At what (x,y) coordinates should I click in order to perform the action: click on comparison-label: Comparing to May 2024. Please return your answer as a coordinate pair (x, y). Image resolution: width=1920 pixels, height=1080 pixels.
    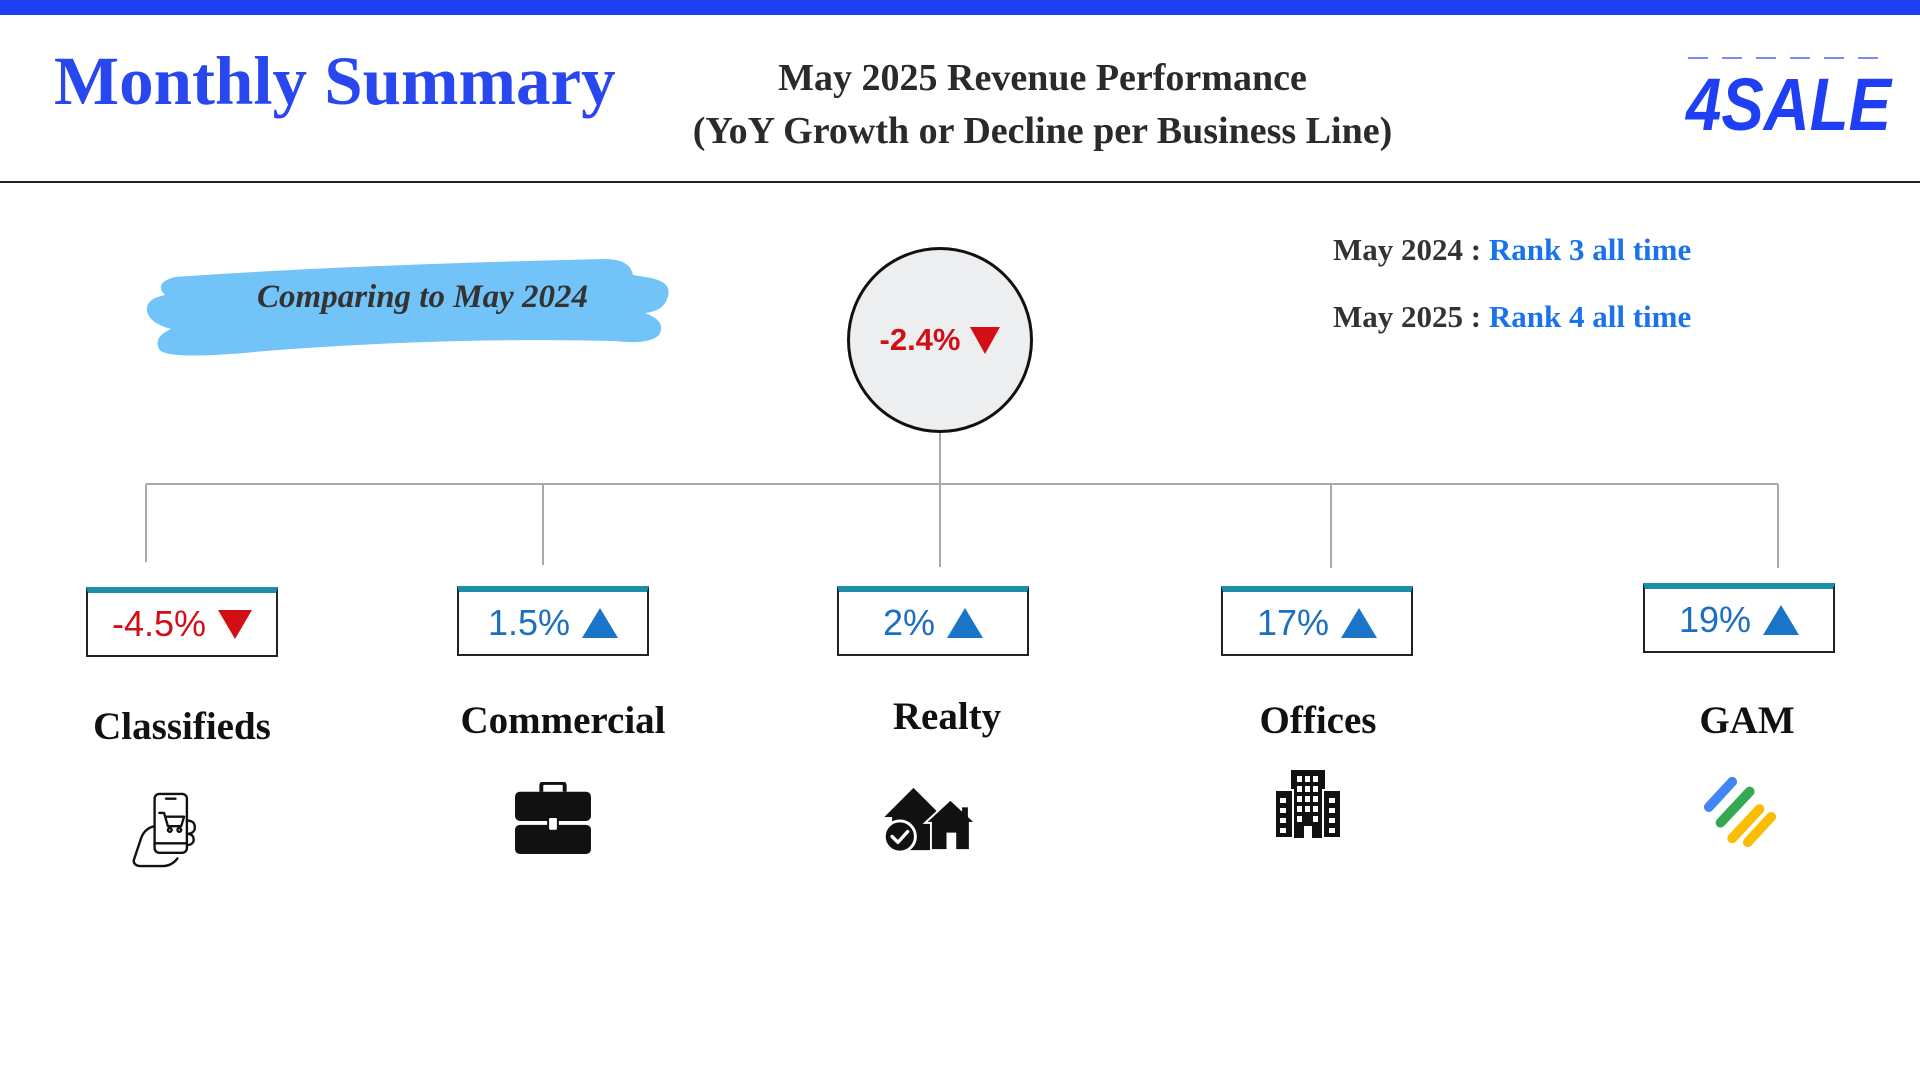
    Looking at the image, I should click on (422, 297).